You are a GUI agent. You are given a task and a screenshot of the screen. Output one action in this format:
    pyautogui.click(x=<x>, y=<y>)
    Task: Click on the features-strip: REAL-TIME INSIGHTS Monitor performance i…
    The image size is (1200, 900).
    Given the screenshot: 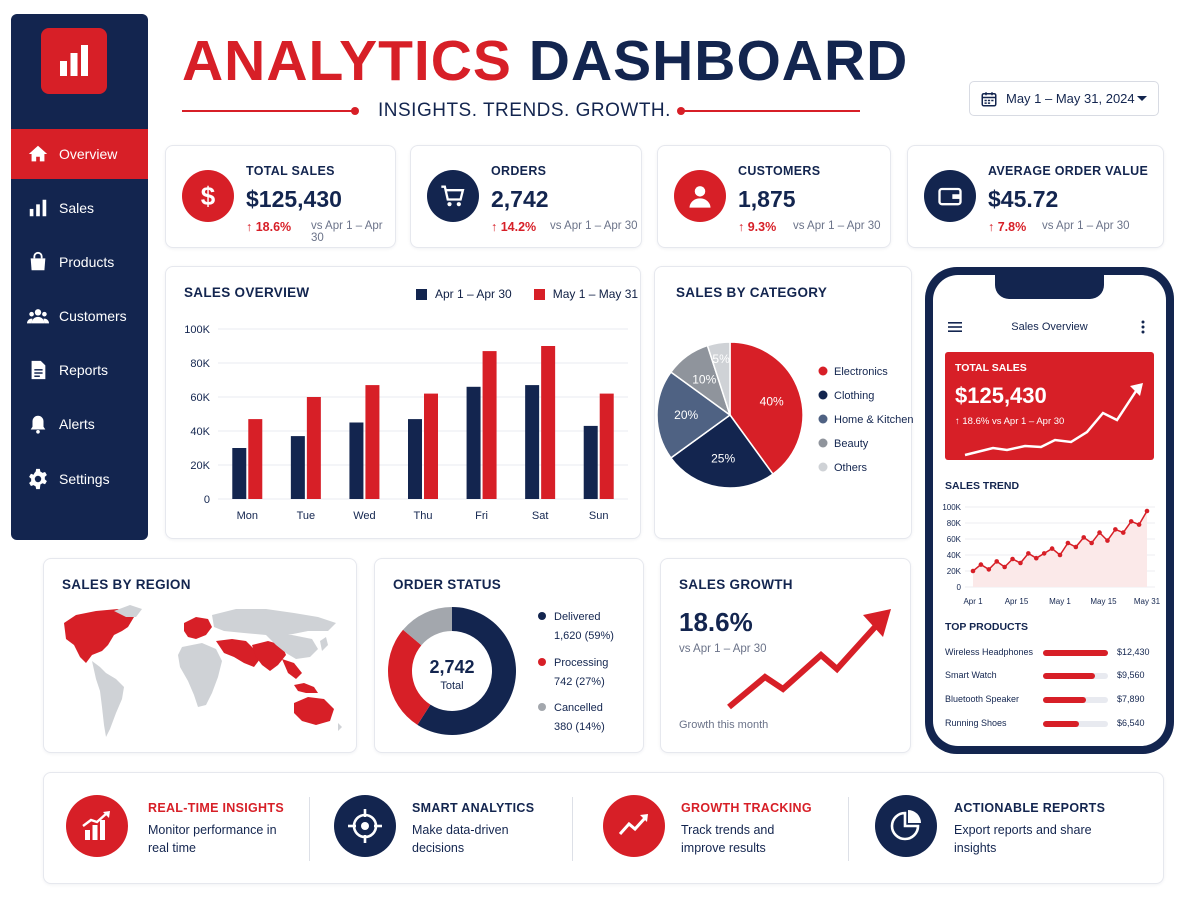 What is the action you would take?
    pyautogui.click(x=603, y=828)
    